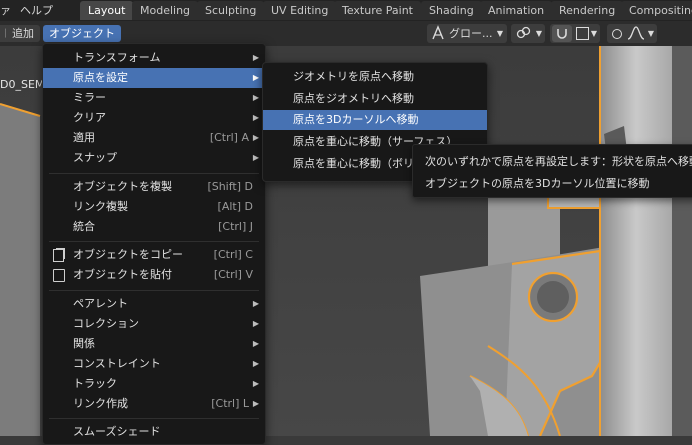  Describe the element at coordinates (154, 275) in the screenshot. I see `menu-item-paste-objects: オブジェクトを貼付 [Ctrl] V` at that location.